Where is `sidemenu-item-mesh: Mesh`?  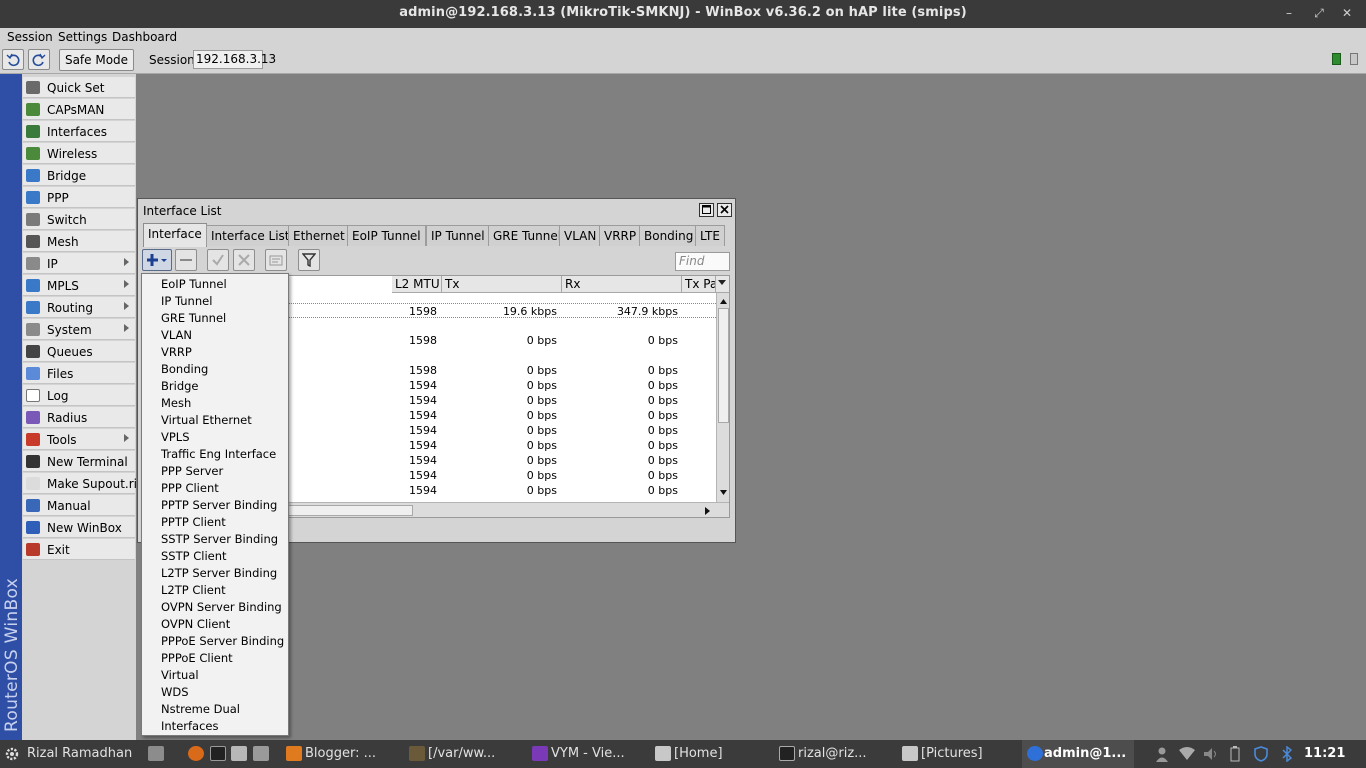 sidemenu-item-mesh: Mesh is located at coordinates (79, 241).